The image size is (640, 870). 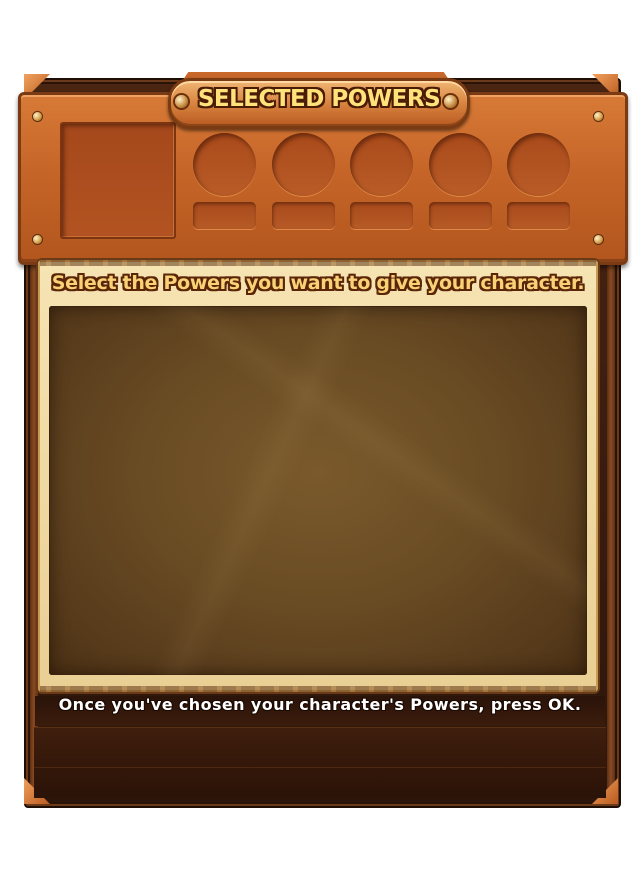 I want to click on power-slot-1-icon, so click(x=224, y=164).